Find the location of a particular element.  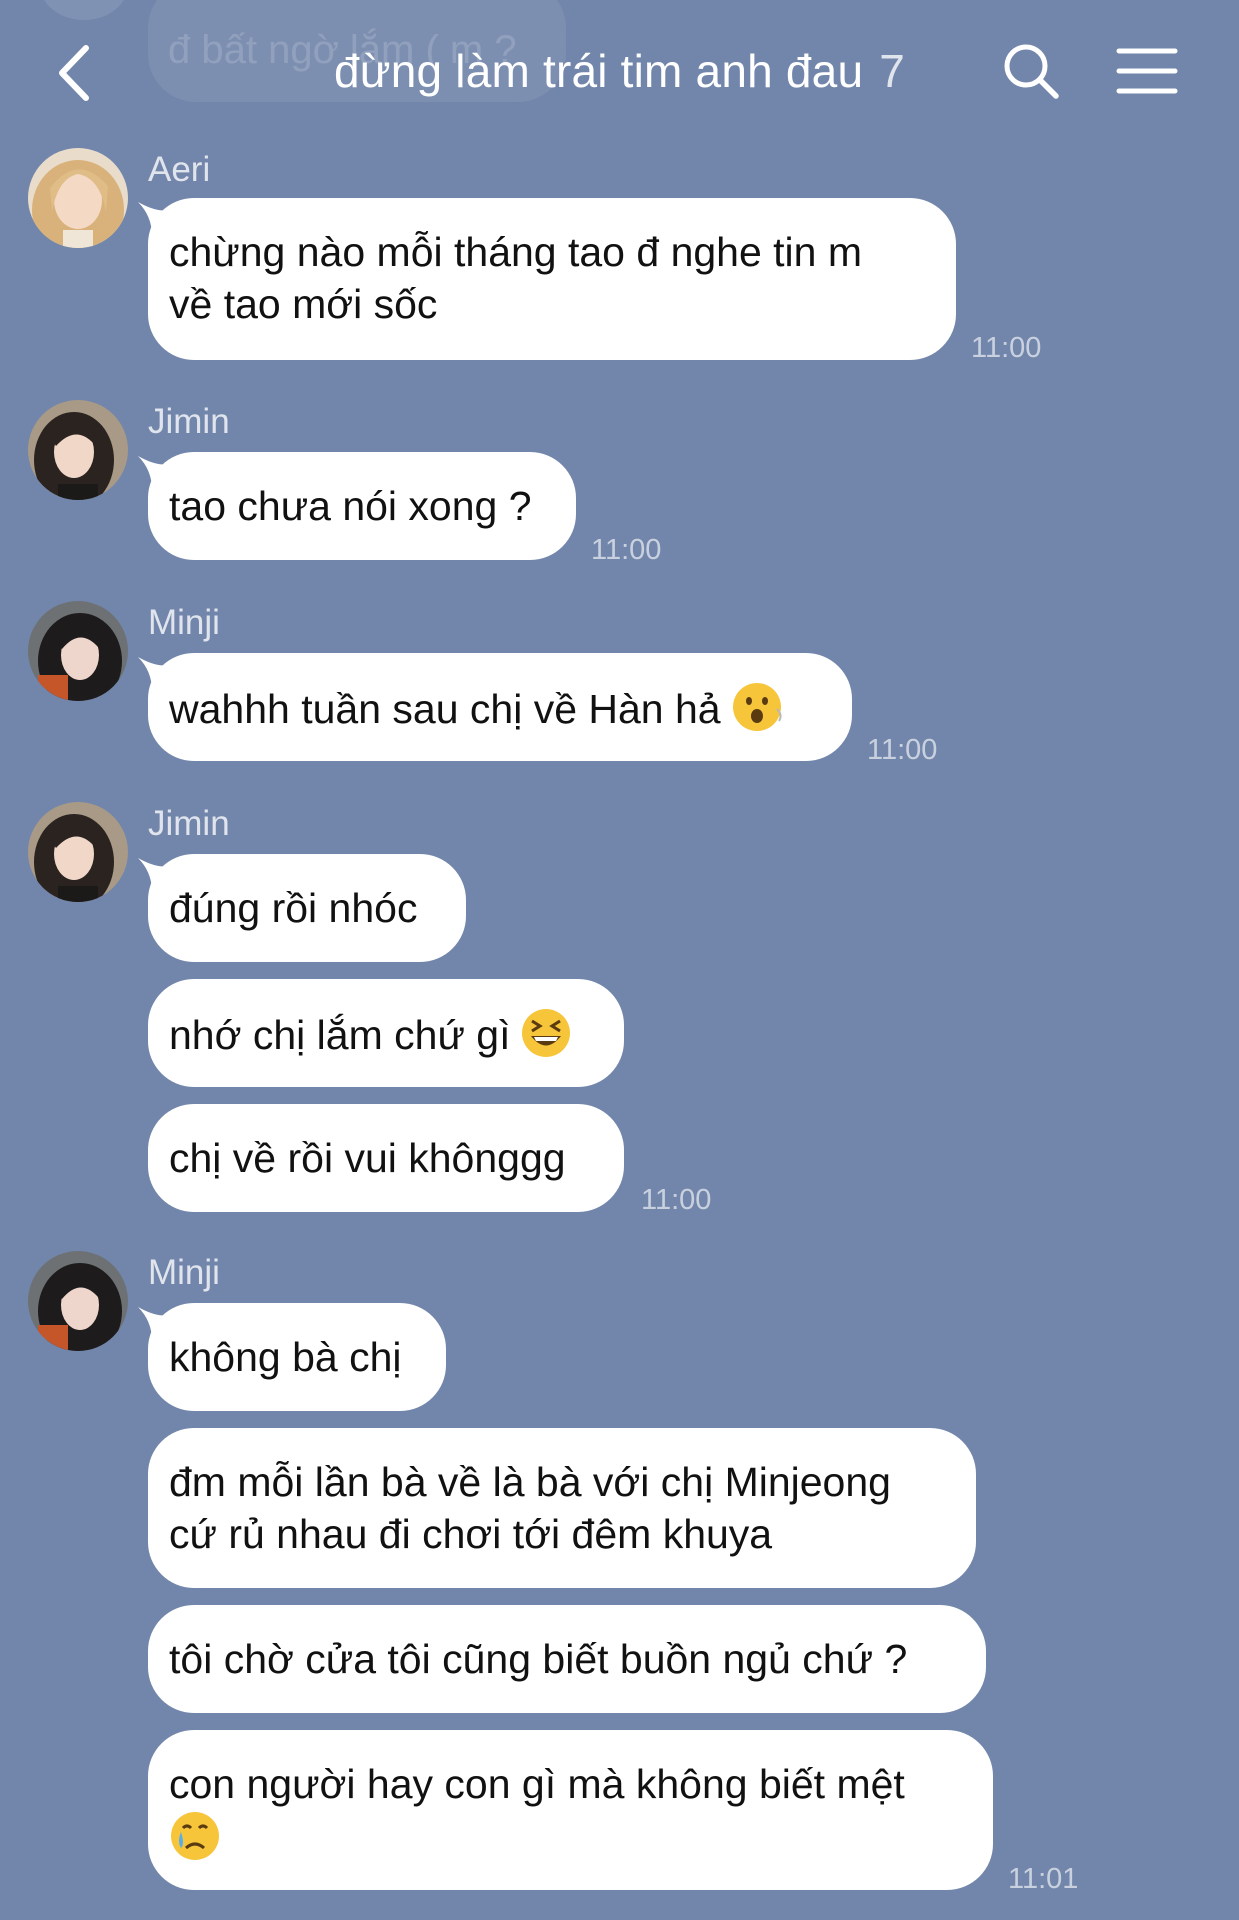

search-icon is located at coordinates (1031, 71).